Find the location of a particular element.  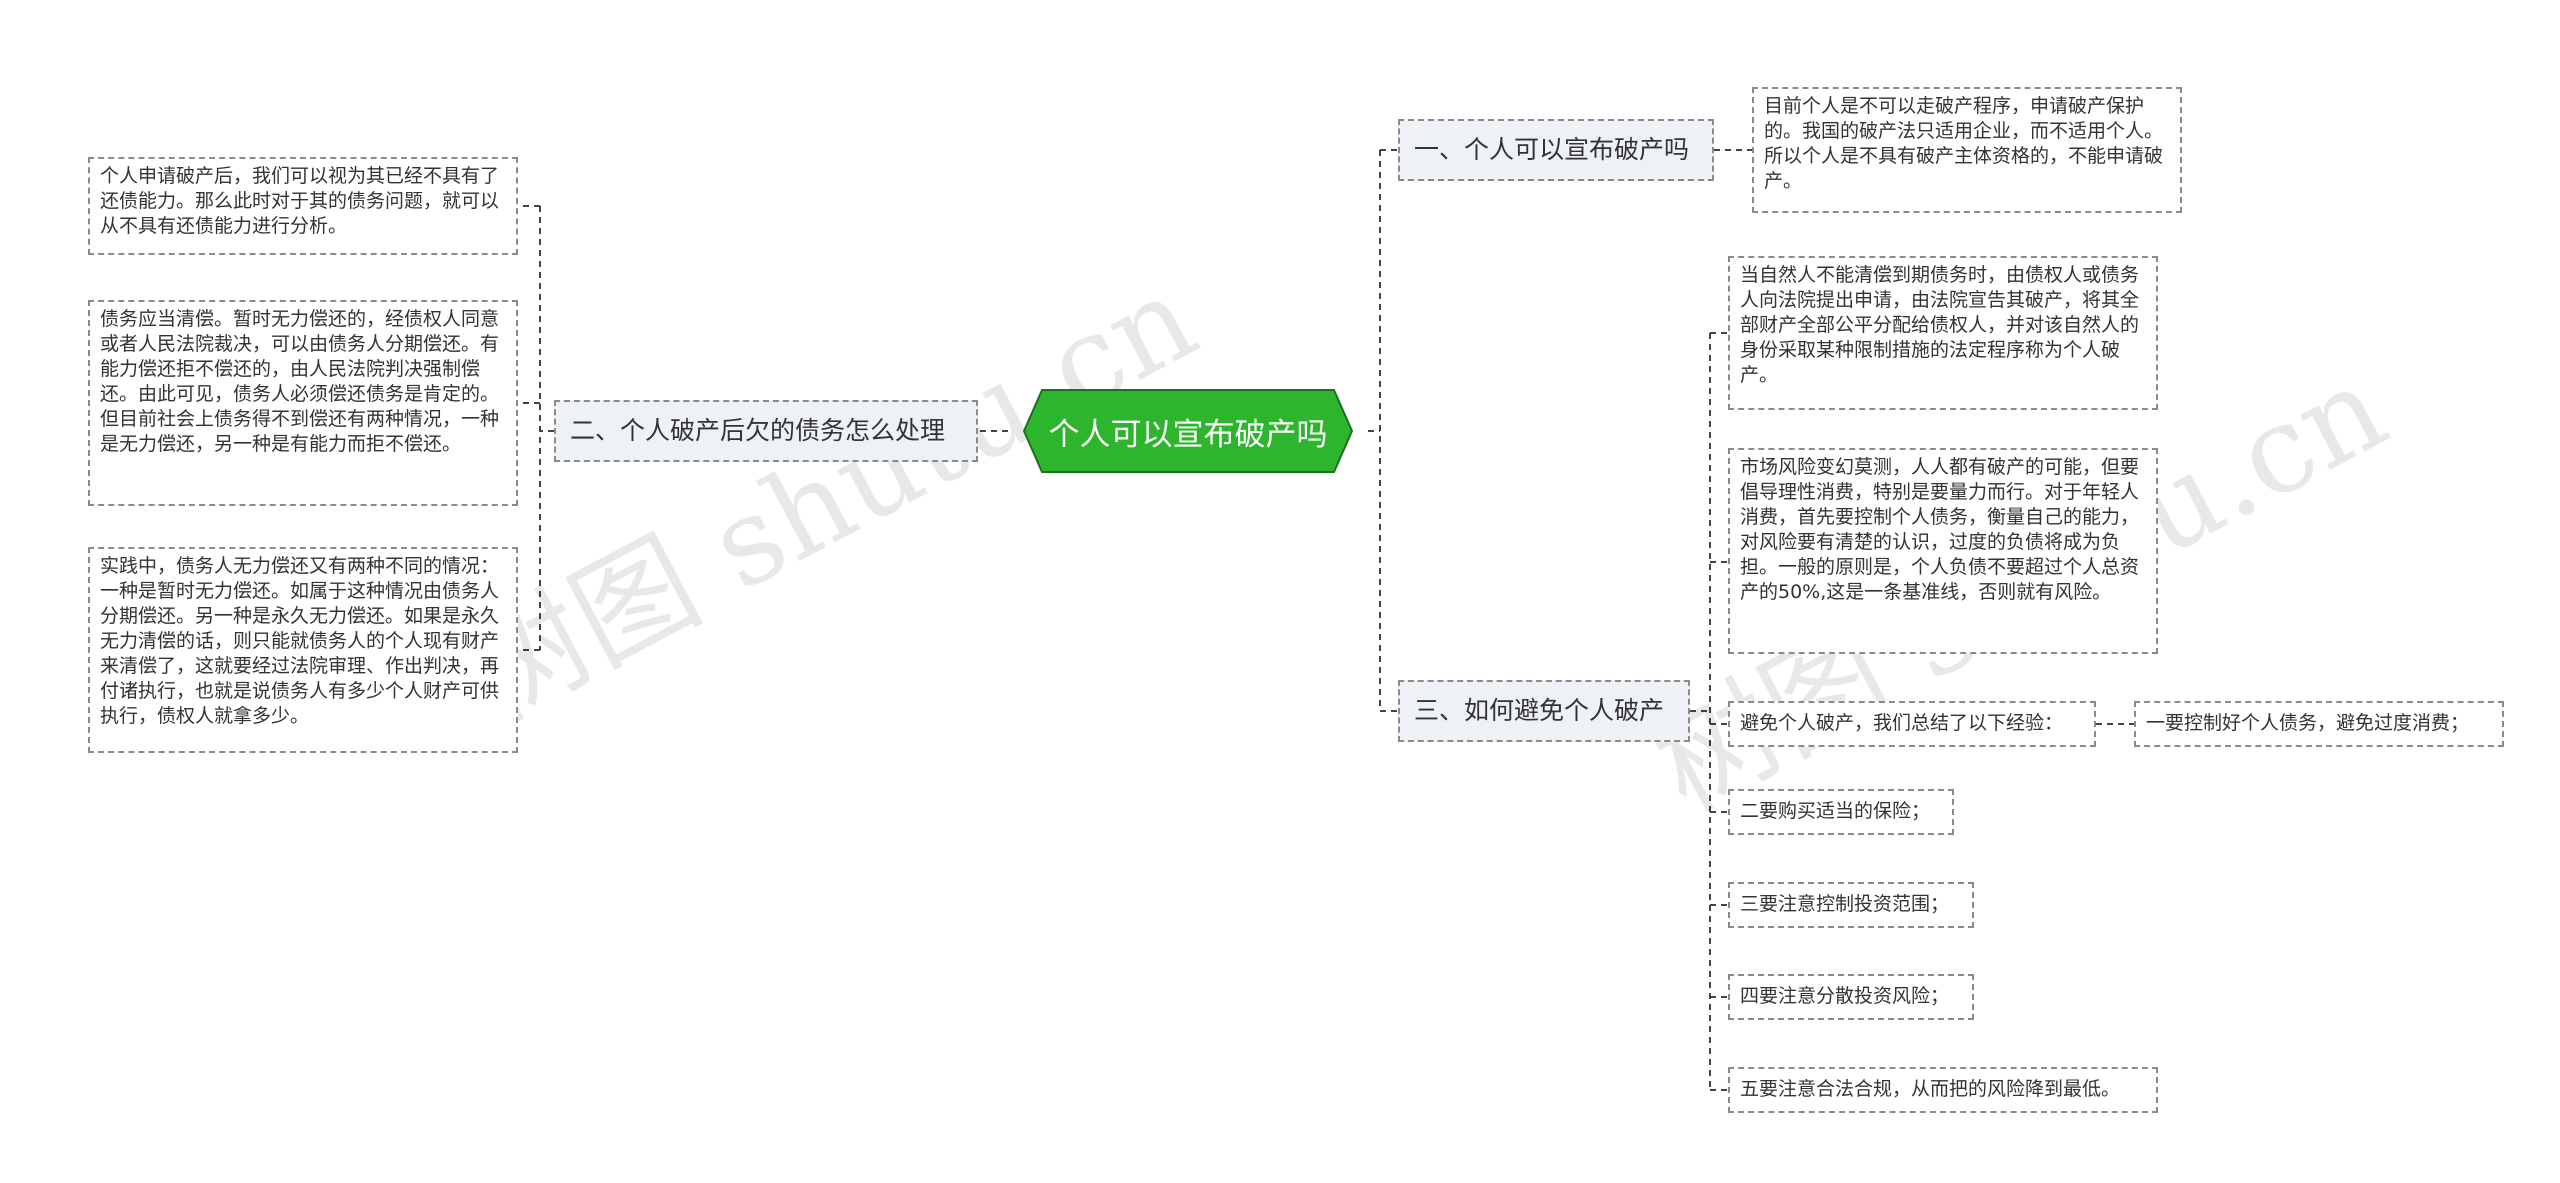

root-node: 个人可以宣布破产吗 is located at coordinates (1188, 431).